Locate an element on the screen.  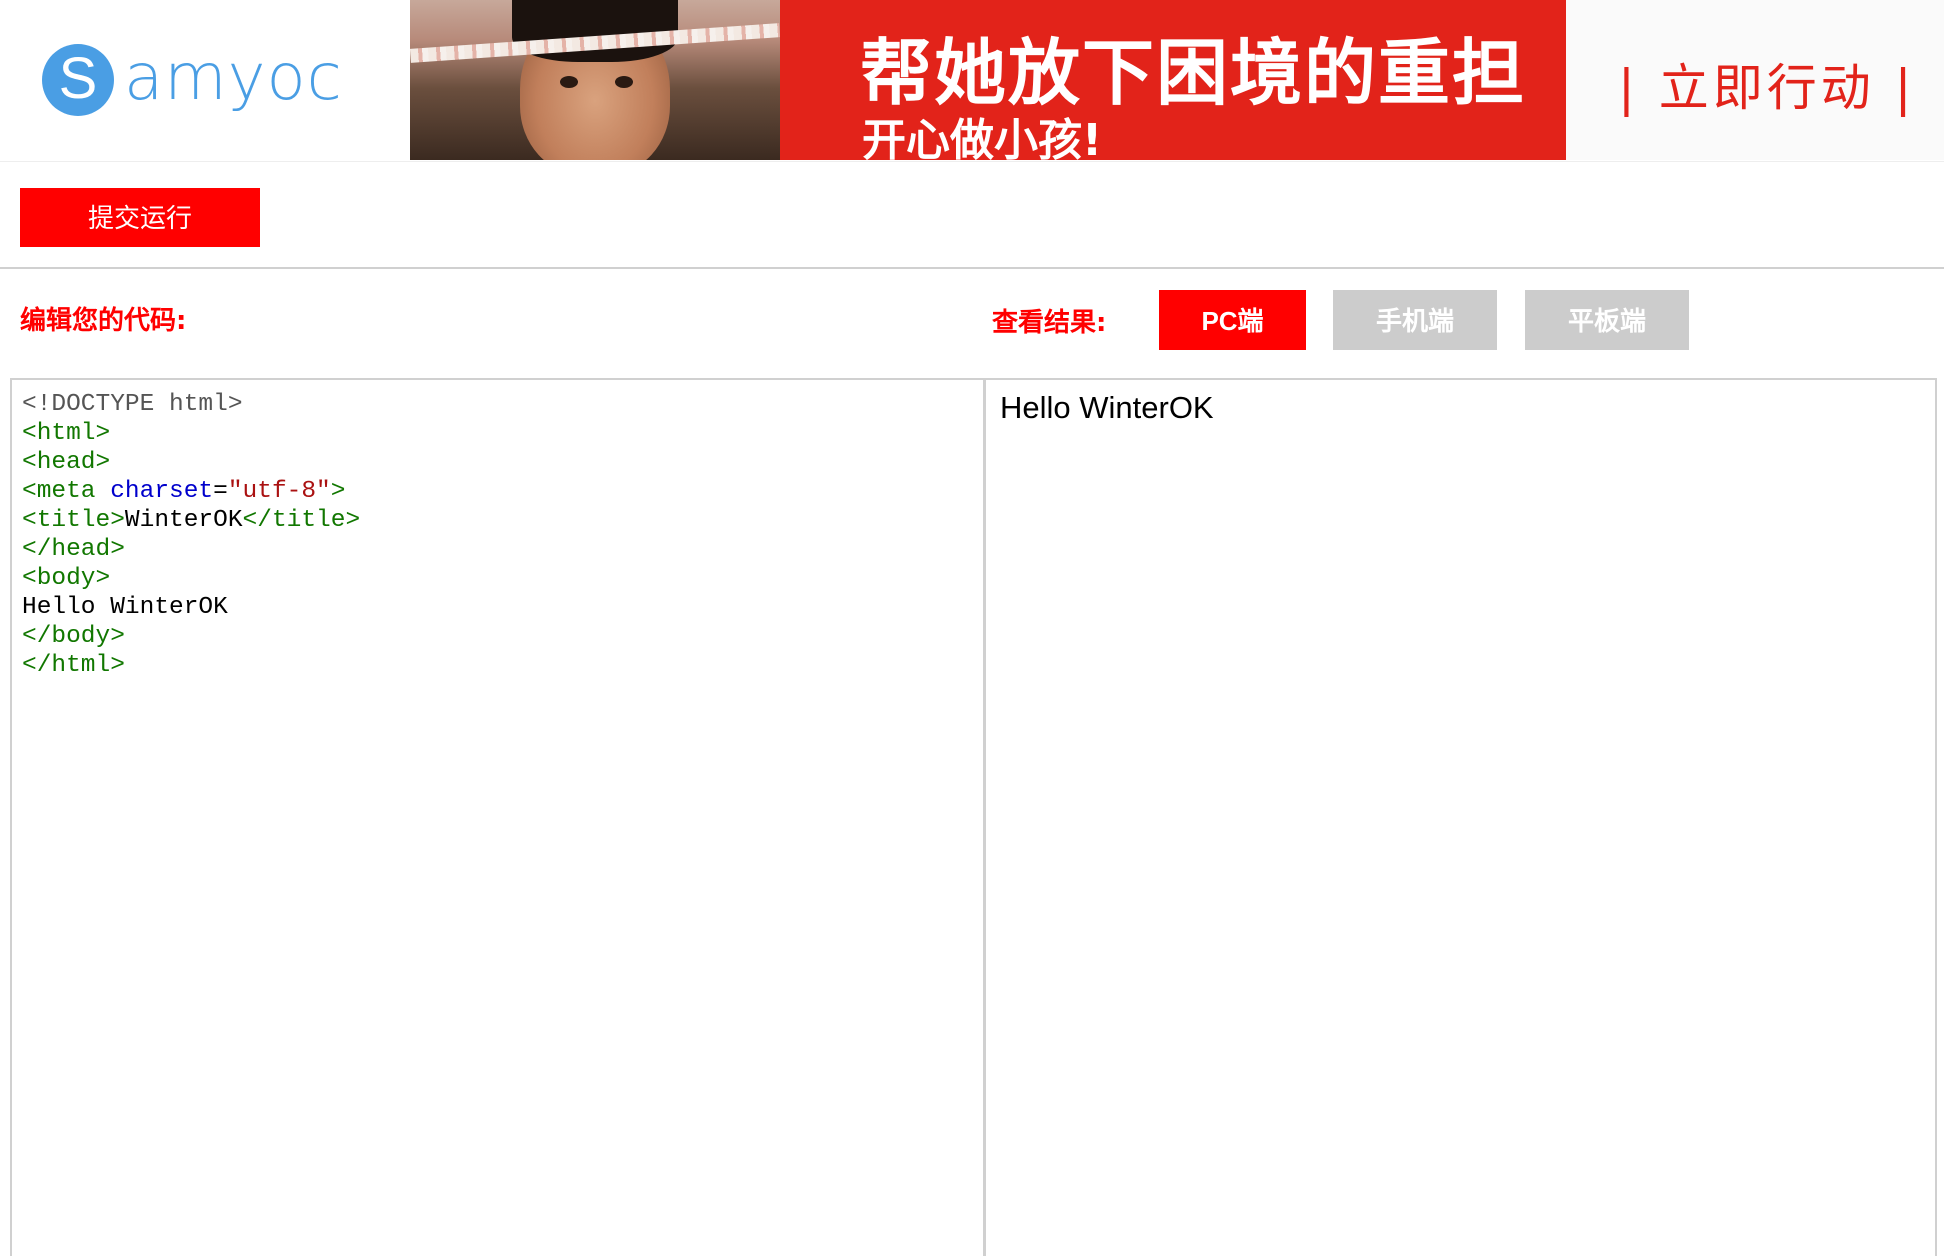
code-line: <html> is located at coordinates (502, 433).